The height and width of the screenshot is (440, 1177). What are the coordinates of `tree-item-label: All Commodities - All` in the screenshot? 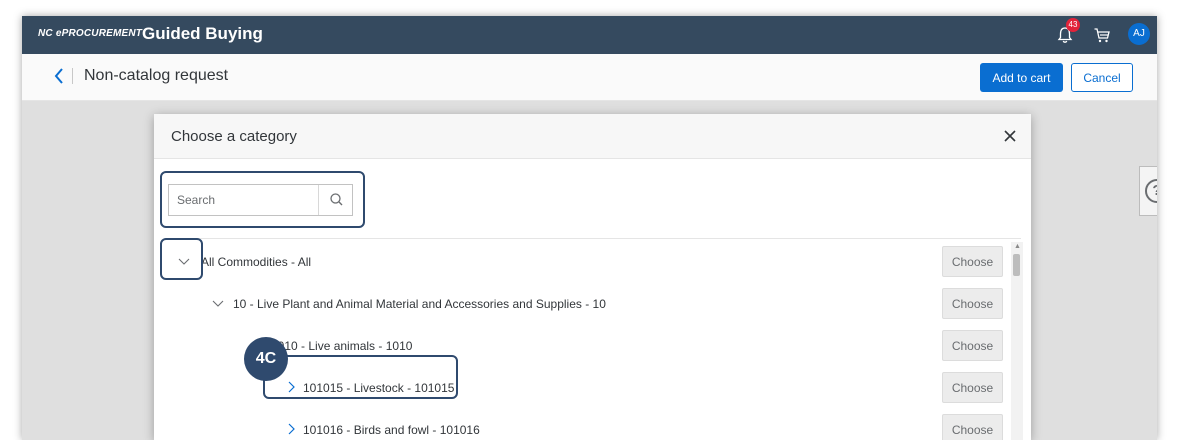 It's located at (256, 262).